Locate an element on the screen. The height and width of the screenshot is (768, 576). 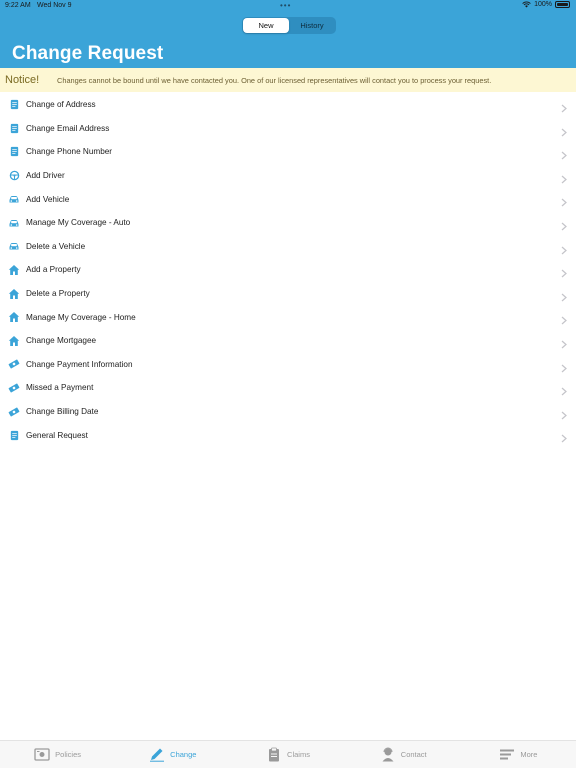
tab-contact-label: Contact is located at coordinates (413, 754).